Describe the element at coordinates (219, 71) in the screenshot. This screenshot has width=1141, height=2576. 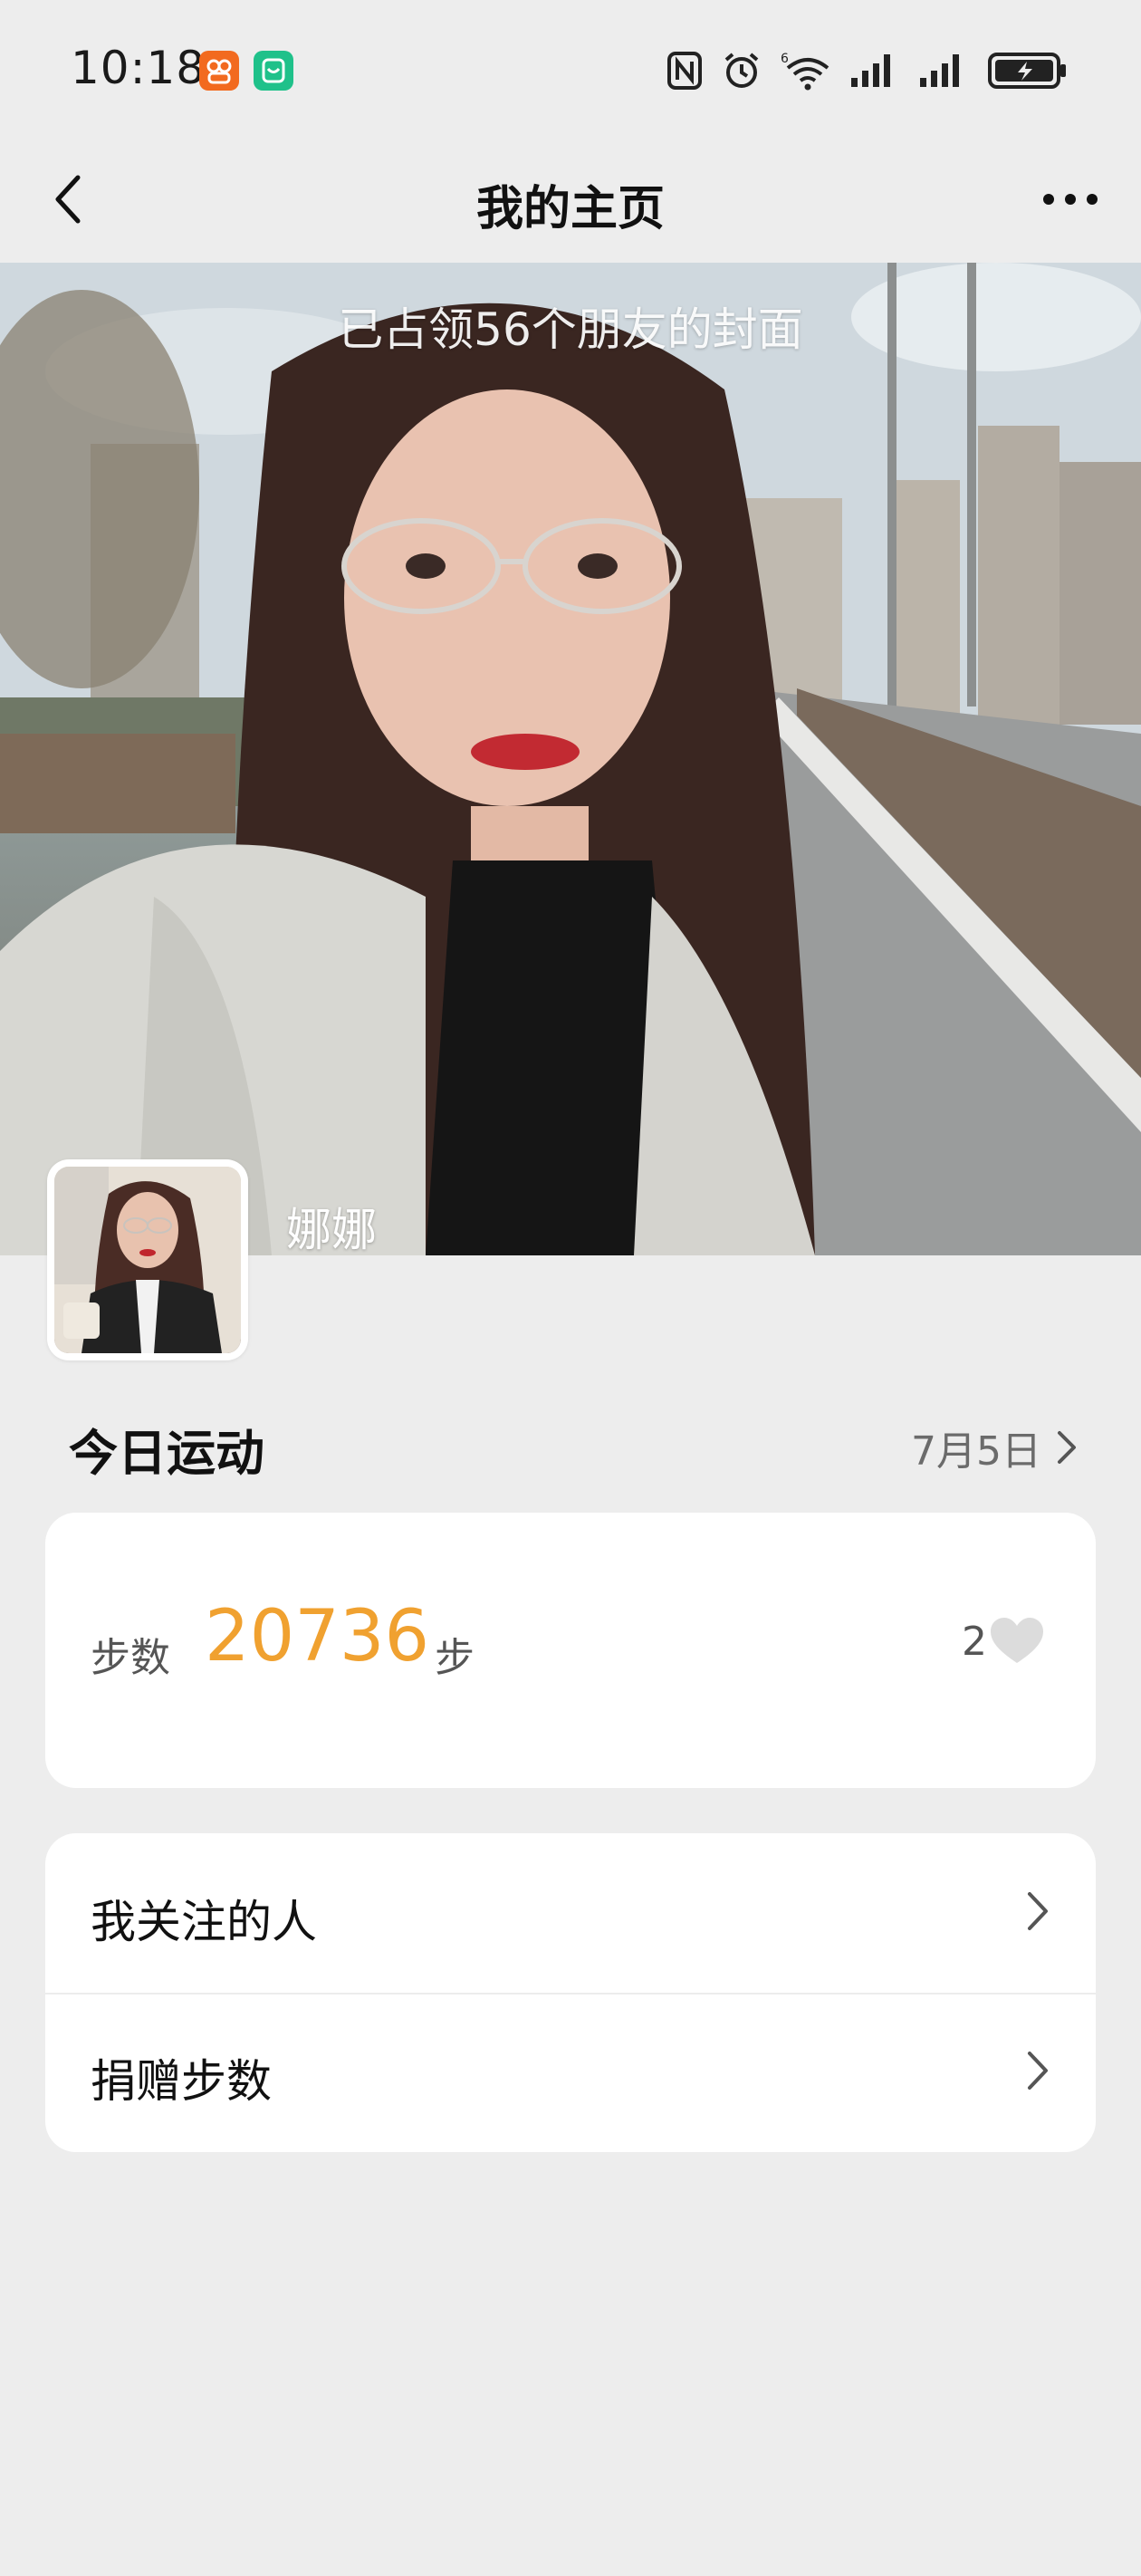
I see `app-badge-orange` at that location.